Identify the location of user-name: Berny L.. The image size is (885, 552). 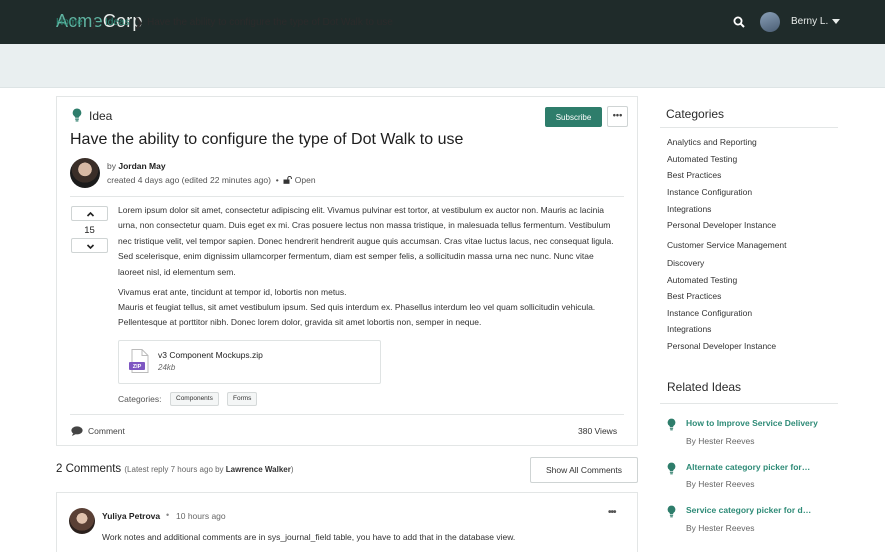
(809, 21).